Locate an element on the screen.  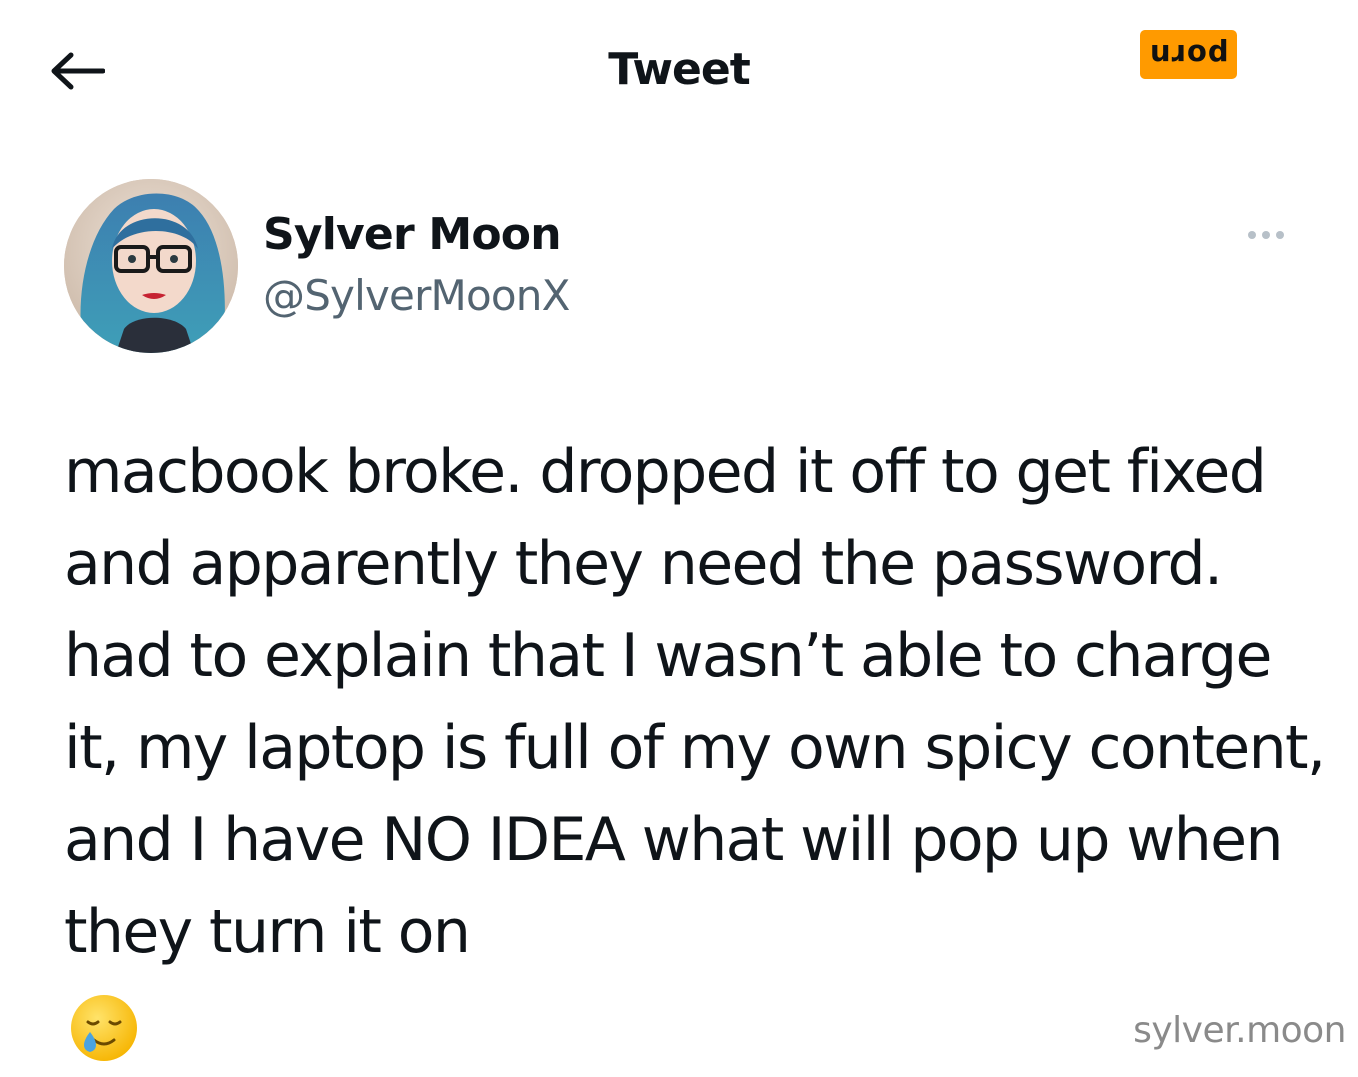
more-options-button is located at coordinates (1266, 235).